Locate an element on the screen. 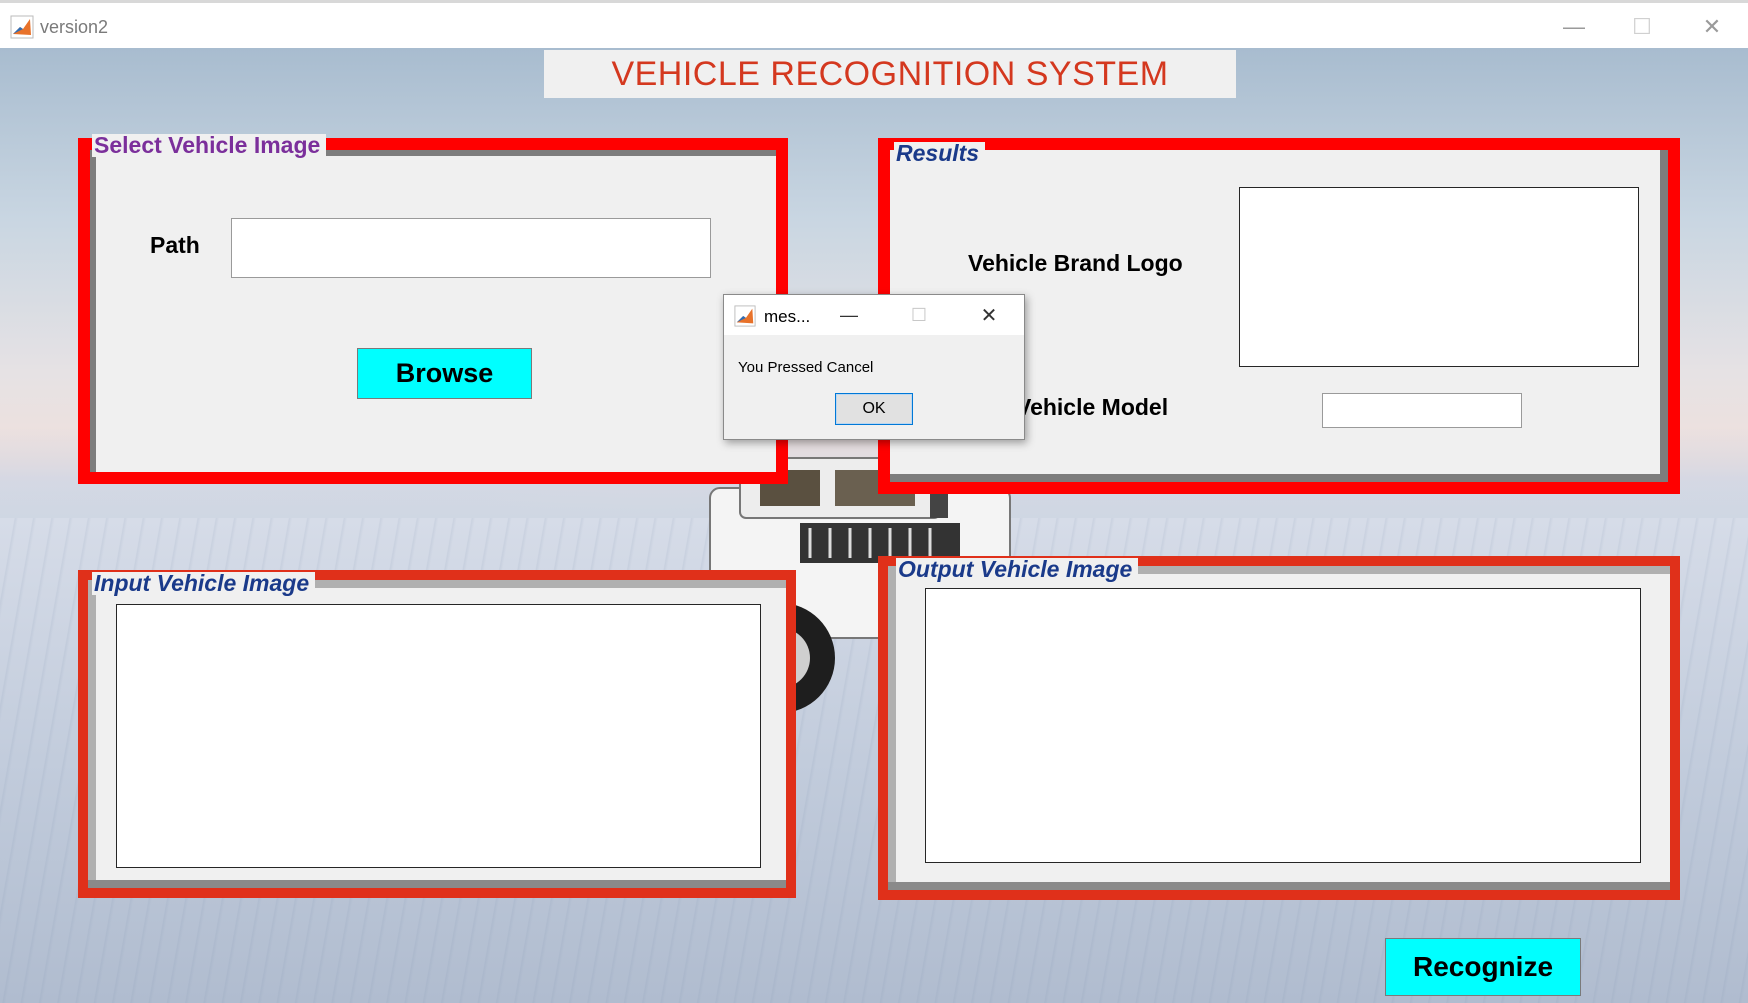 This screenshot has height=1003, width=1748. browse-button: Browse is located at coordinates (444, 373).